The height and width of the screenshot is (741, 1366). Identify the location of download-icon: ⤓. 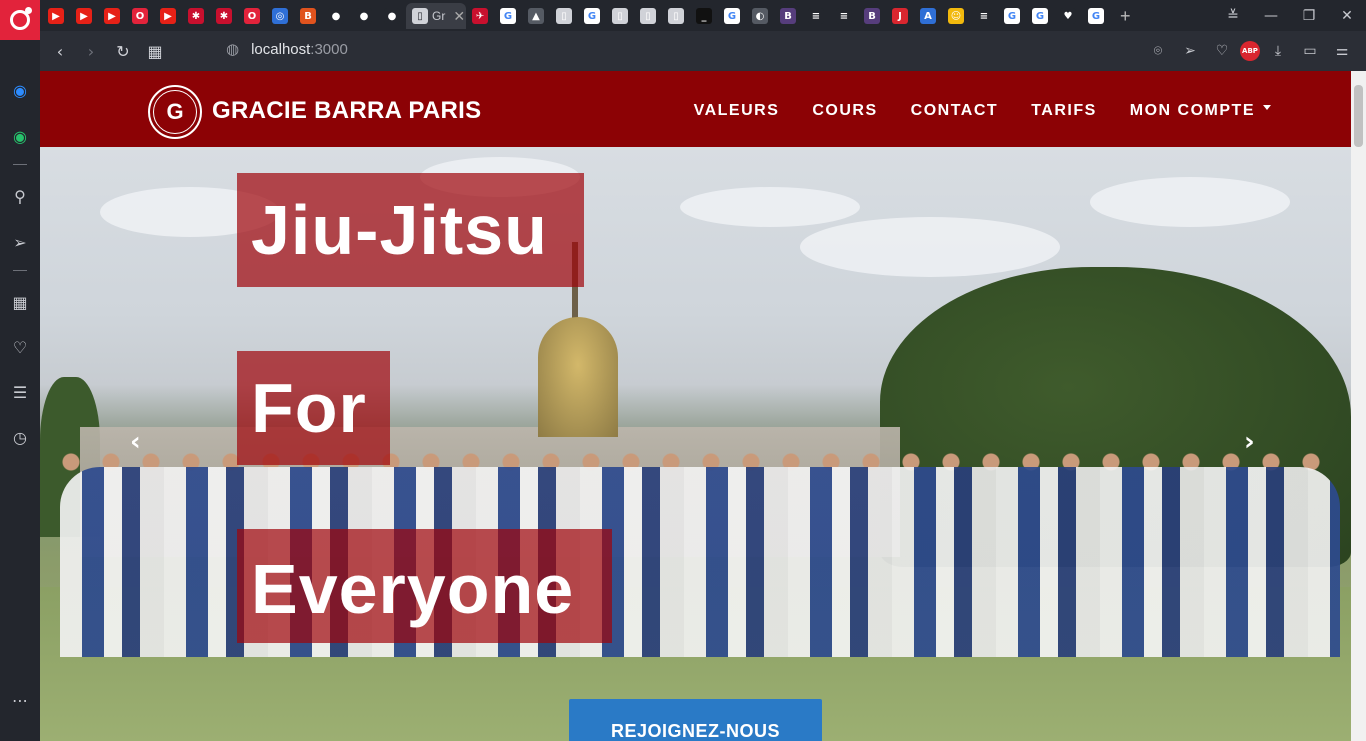
(1278, 51).